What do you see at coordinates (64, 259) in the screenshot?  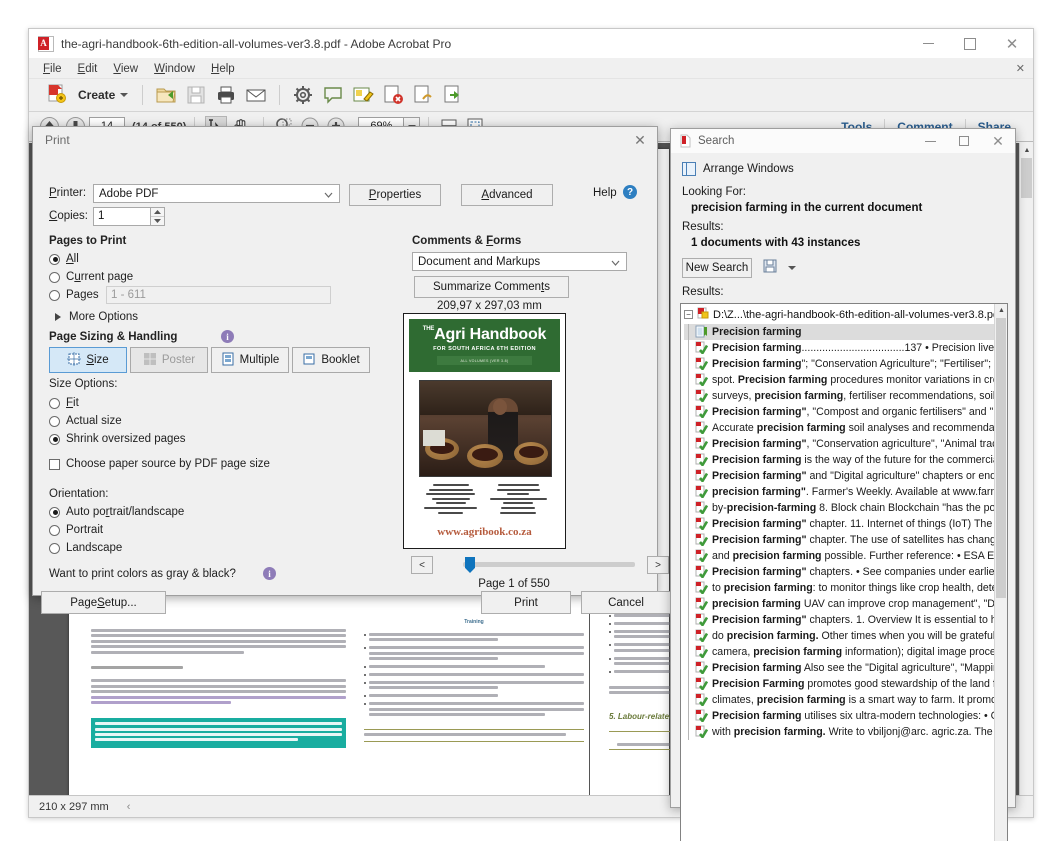 I see `radio-all-row: All` at bounding box center [64, 259].